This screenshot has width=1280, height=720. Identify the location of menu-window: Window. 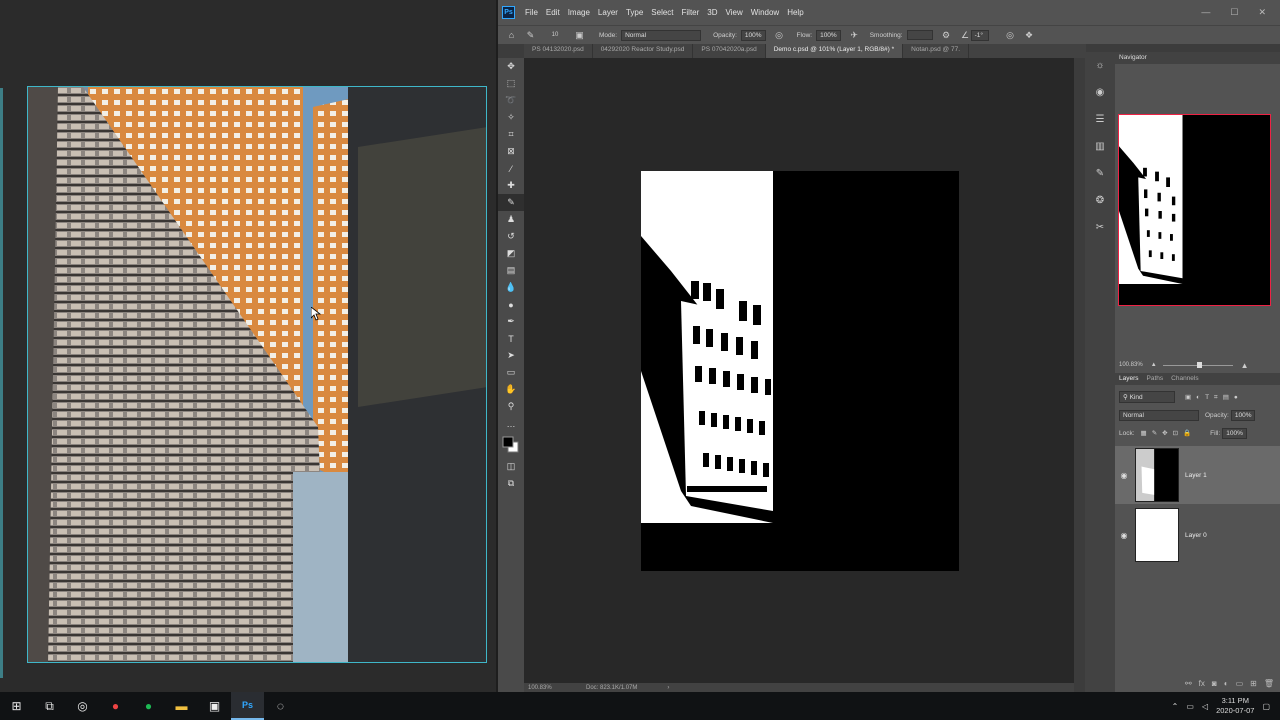
(765, 12).